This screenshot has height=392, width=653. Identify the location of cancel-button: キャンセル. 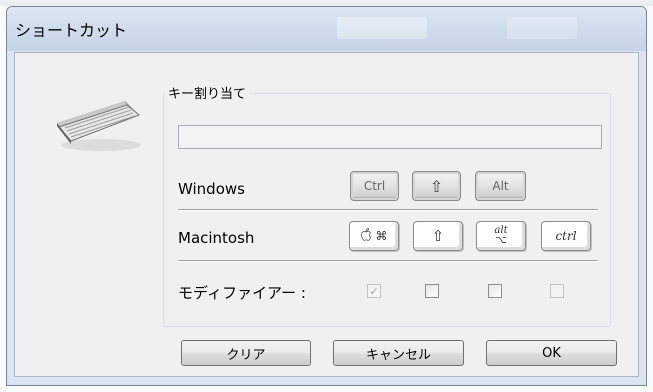
(398, 353).